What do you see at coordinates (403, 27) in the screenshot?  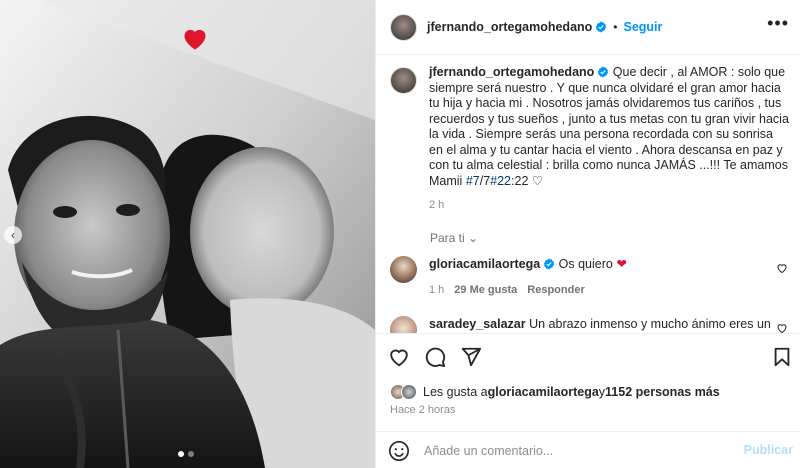 I see `author-avatar` at bounding box center [403, 27].